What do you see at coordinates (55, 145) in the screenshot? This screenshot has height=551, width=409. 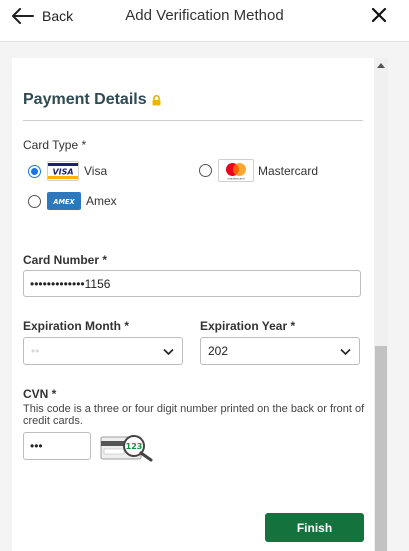 I see `card-type-label: Card Type *` at bounding box center [55, 145].